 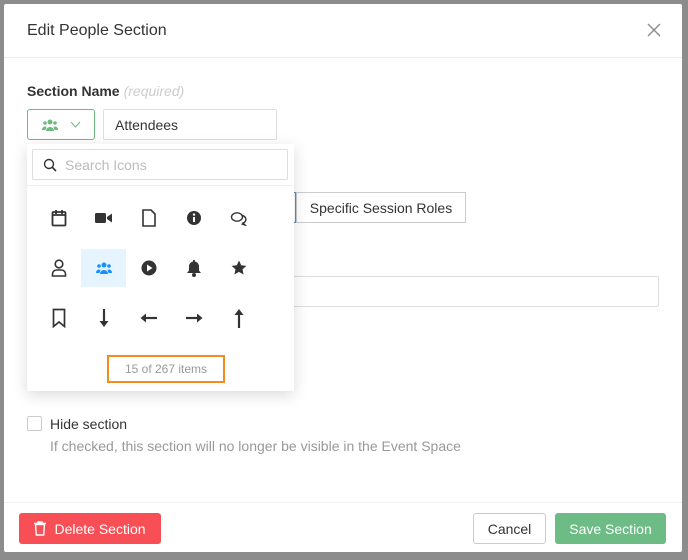 I want to click on hide-section-checkbox, so click(x=34, y=423).